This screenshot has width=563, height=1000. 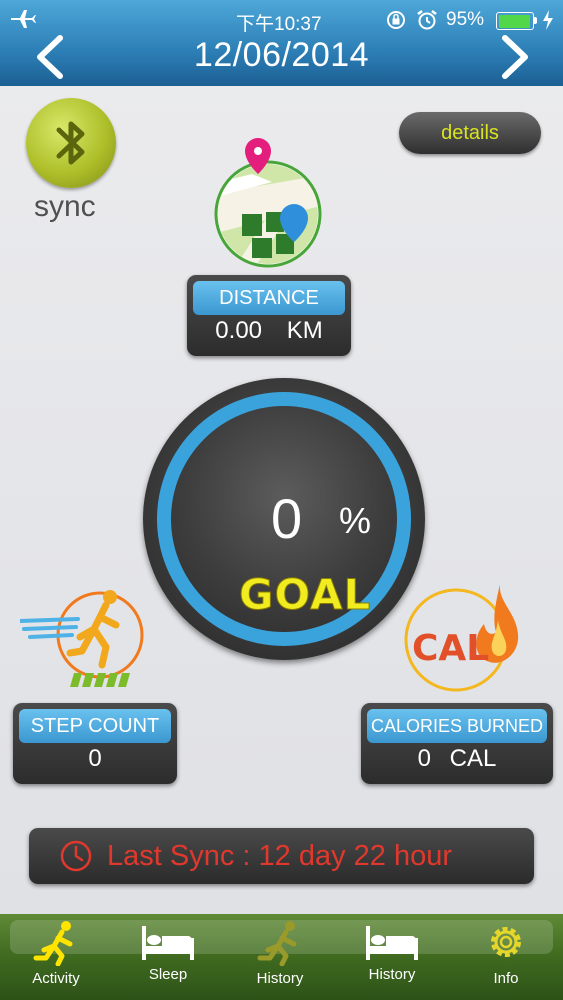 I want to click on goal-ring-track: 0 % GOAL, so click(x=284, y=519).